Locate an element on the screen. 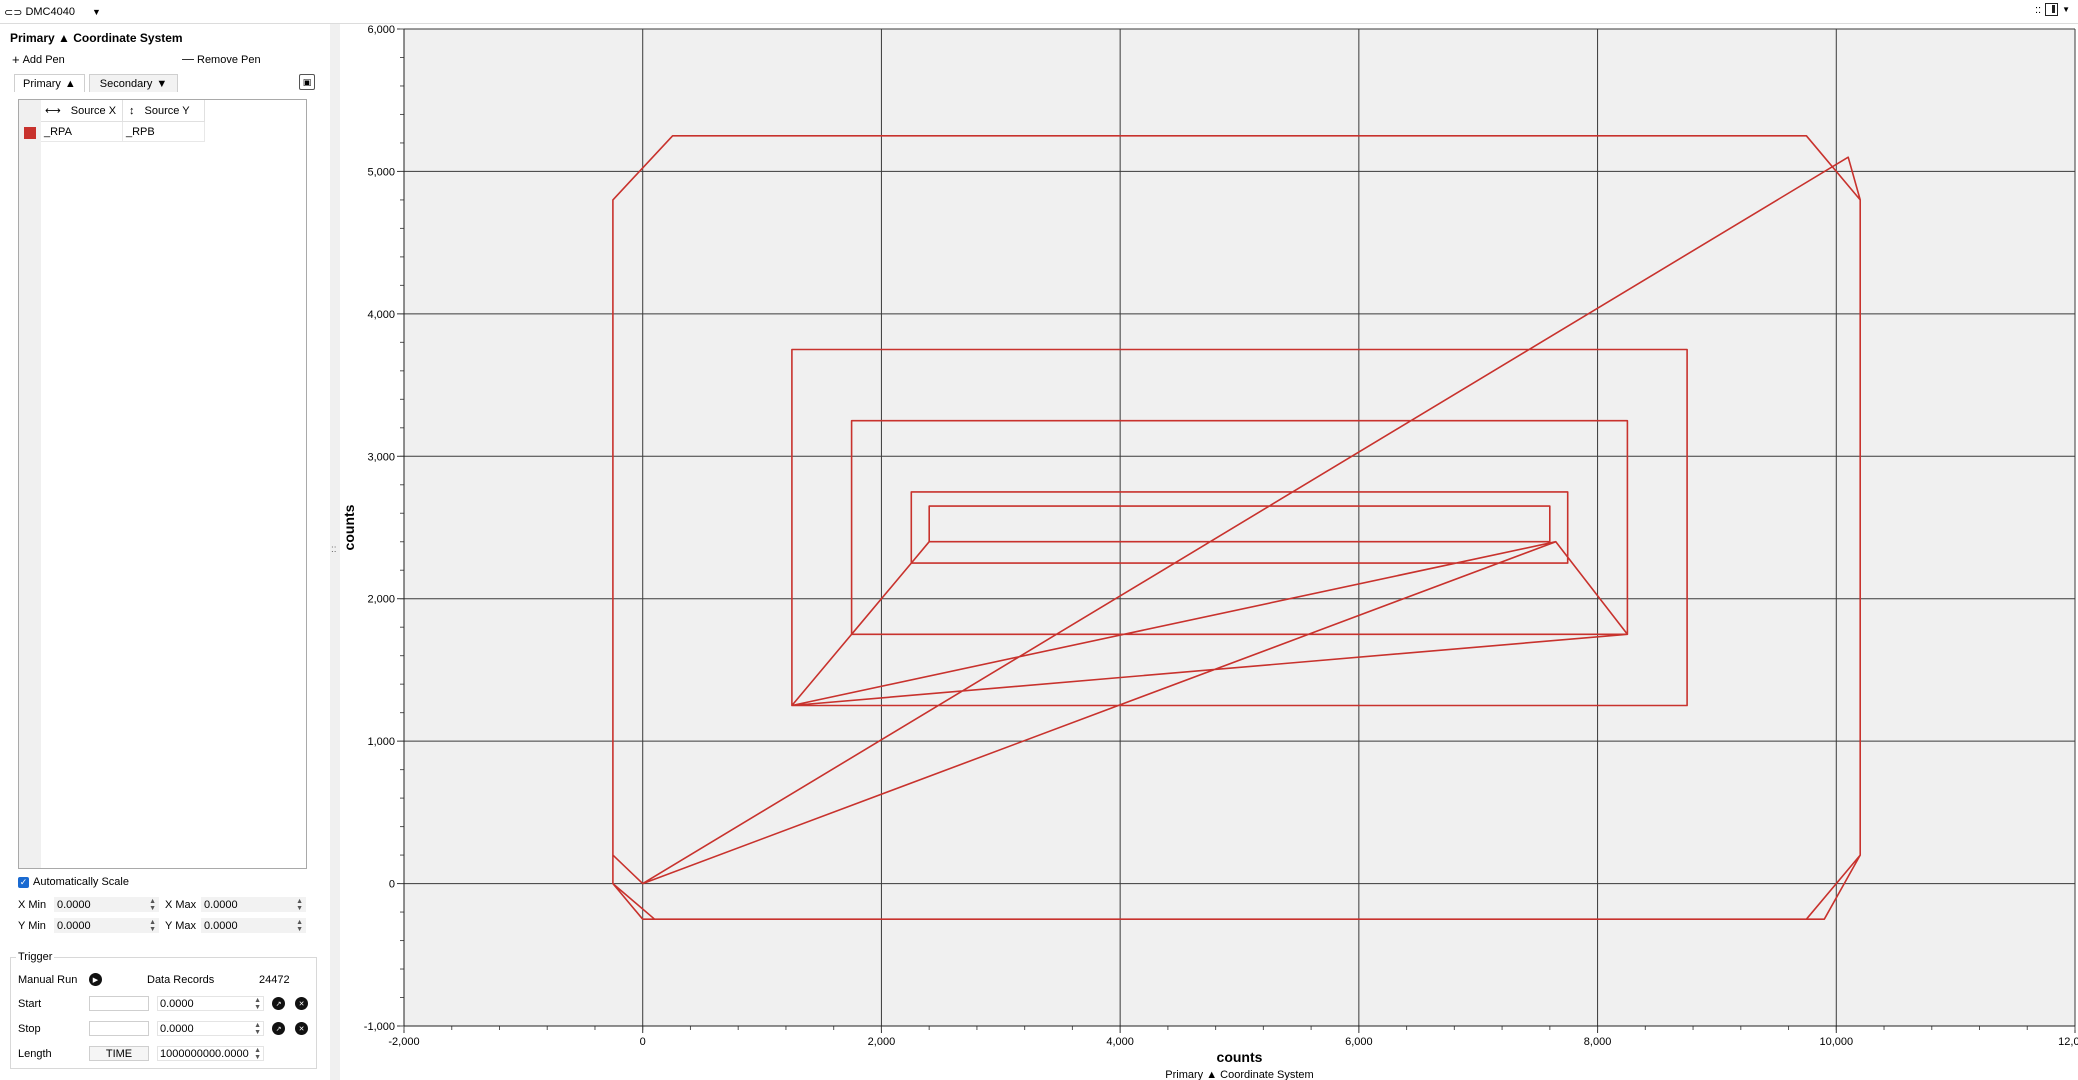 This screenshot has width=2078, height=1080. layout-controls: :: ▼ is located at coordinates (2052, 9).